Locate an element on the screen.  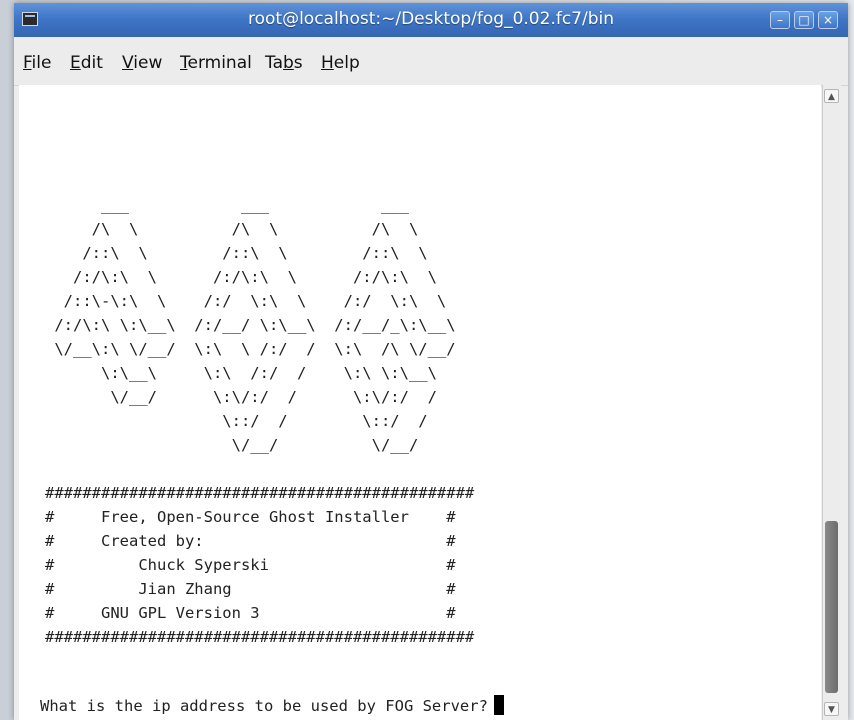
menu-file: File is located at coordinates (37, 63).